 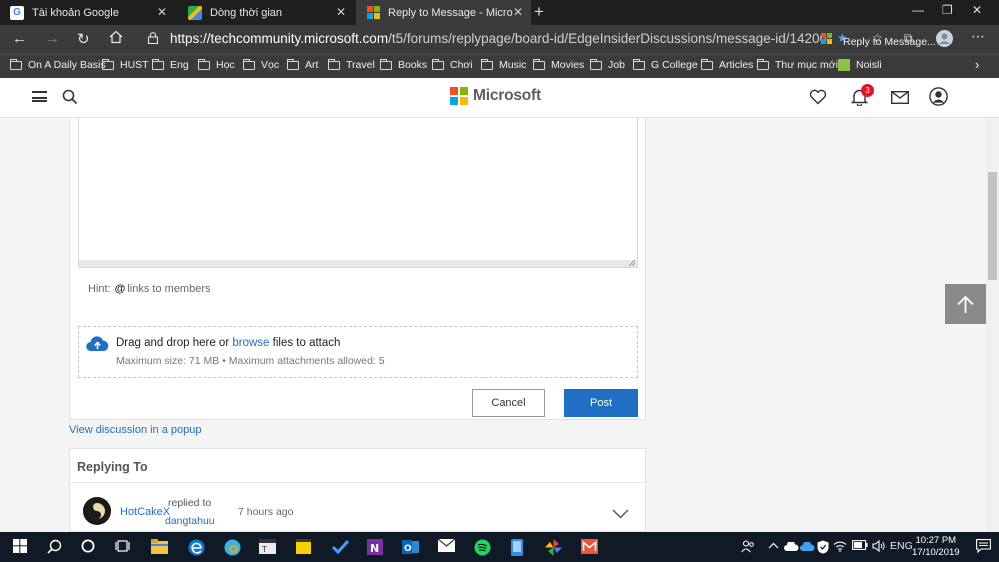 I want to click on bookmark-noisli: Noisli, so click(x=860, y=65).